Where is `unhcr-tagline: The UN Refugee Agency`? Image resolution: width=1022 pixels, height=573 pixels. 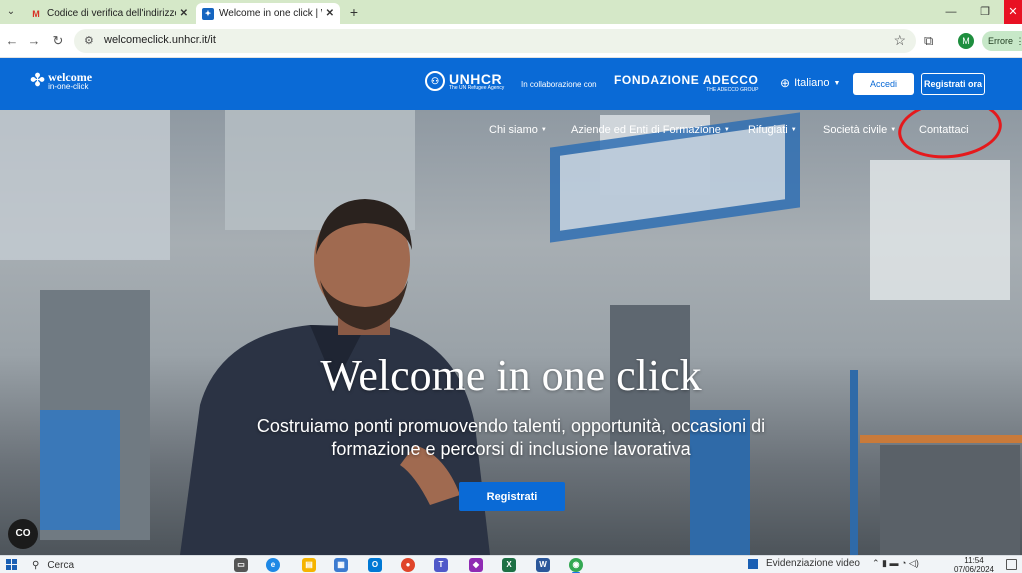 unhcr-tagline: The UN Refugee Agency is located at coordinates (477, 87).